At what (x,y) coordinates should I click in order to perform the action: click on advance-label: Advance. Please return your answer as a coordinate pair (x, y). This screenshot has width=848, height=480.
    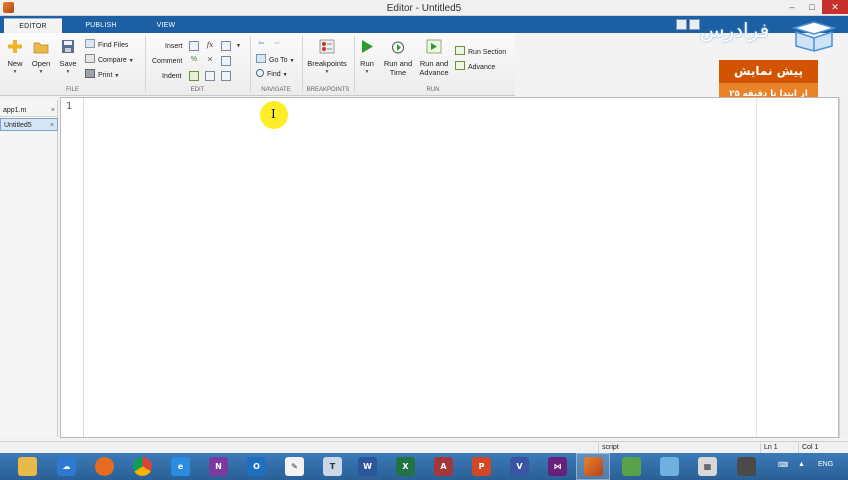
    Looking at the image, I should click on (482, 67).